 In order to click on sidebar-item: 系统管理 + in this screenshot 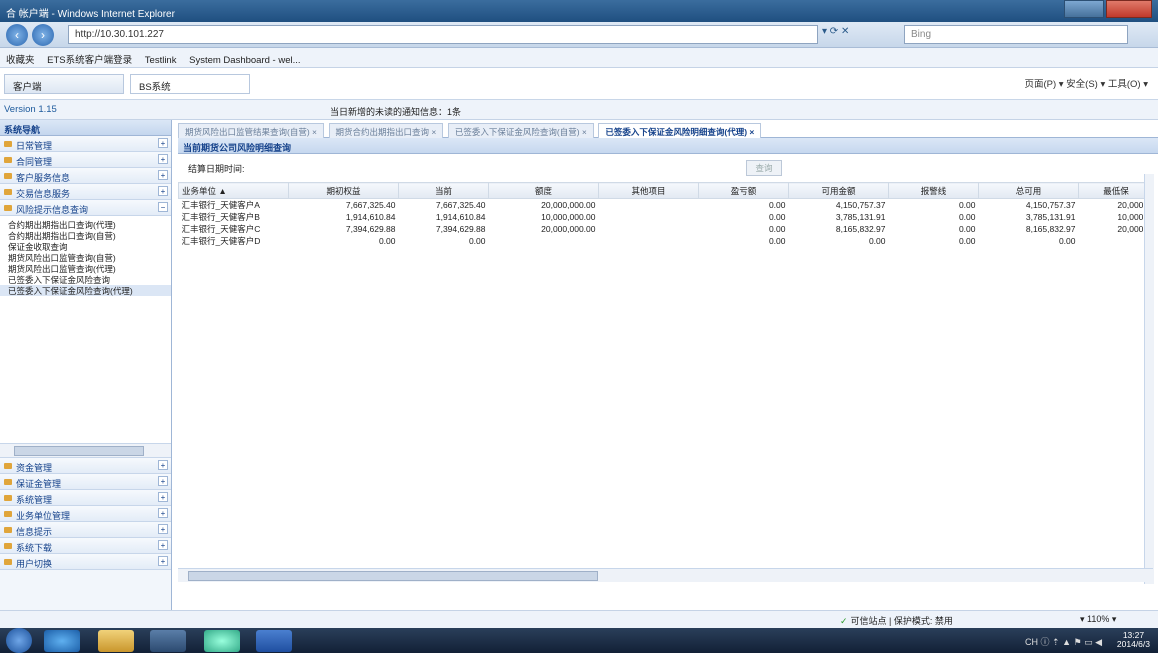, I will do `click(85, 498)`.